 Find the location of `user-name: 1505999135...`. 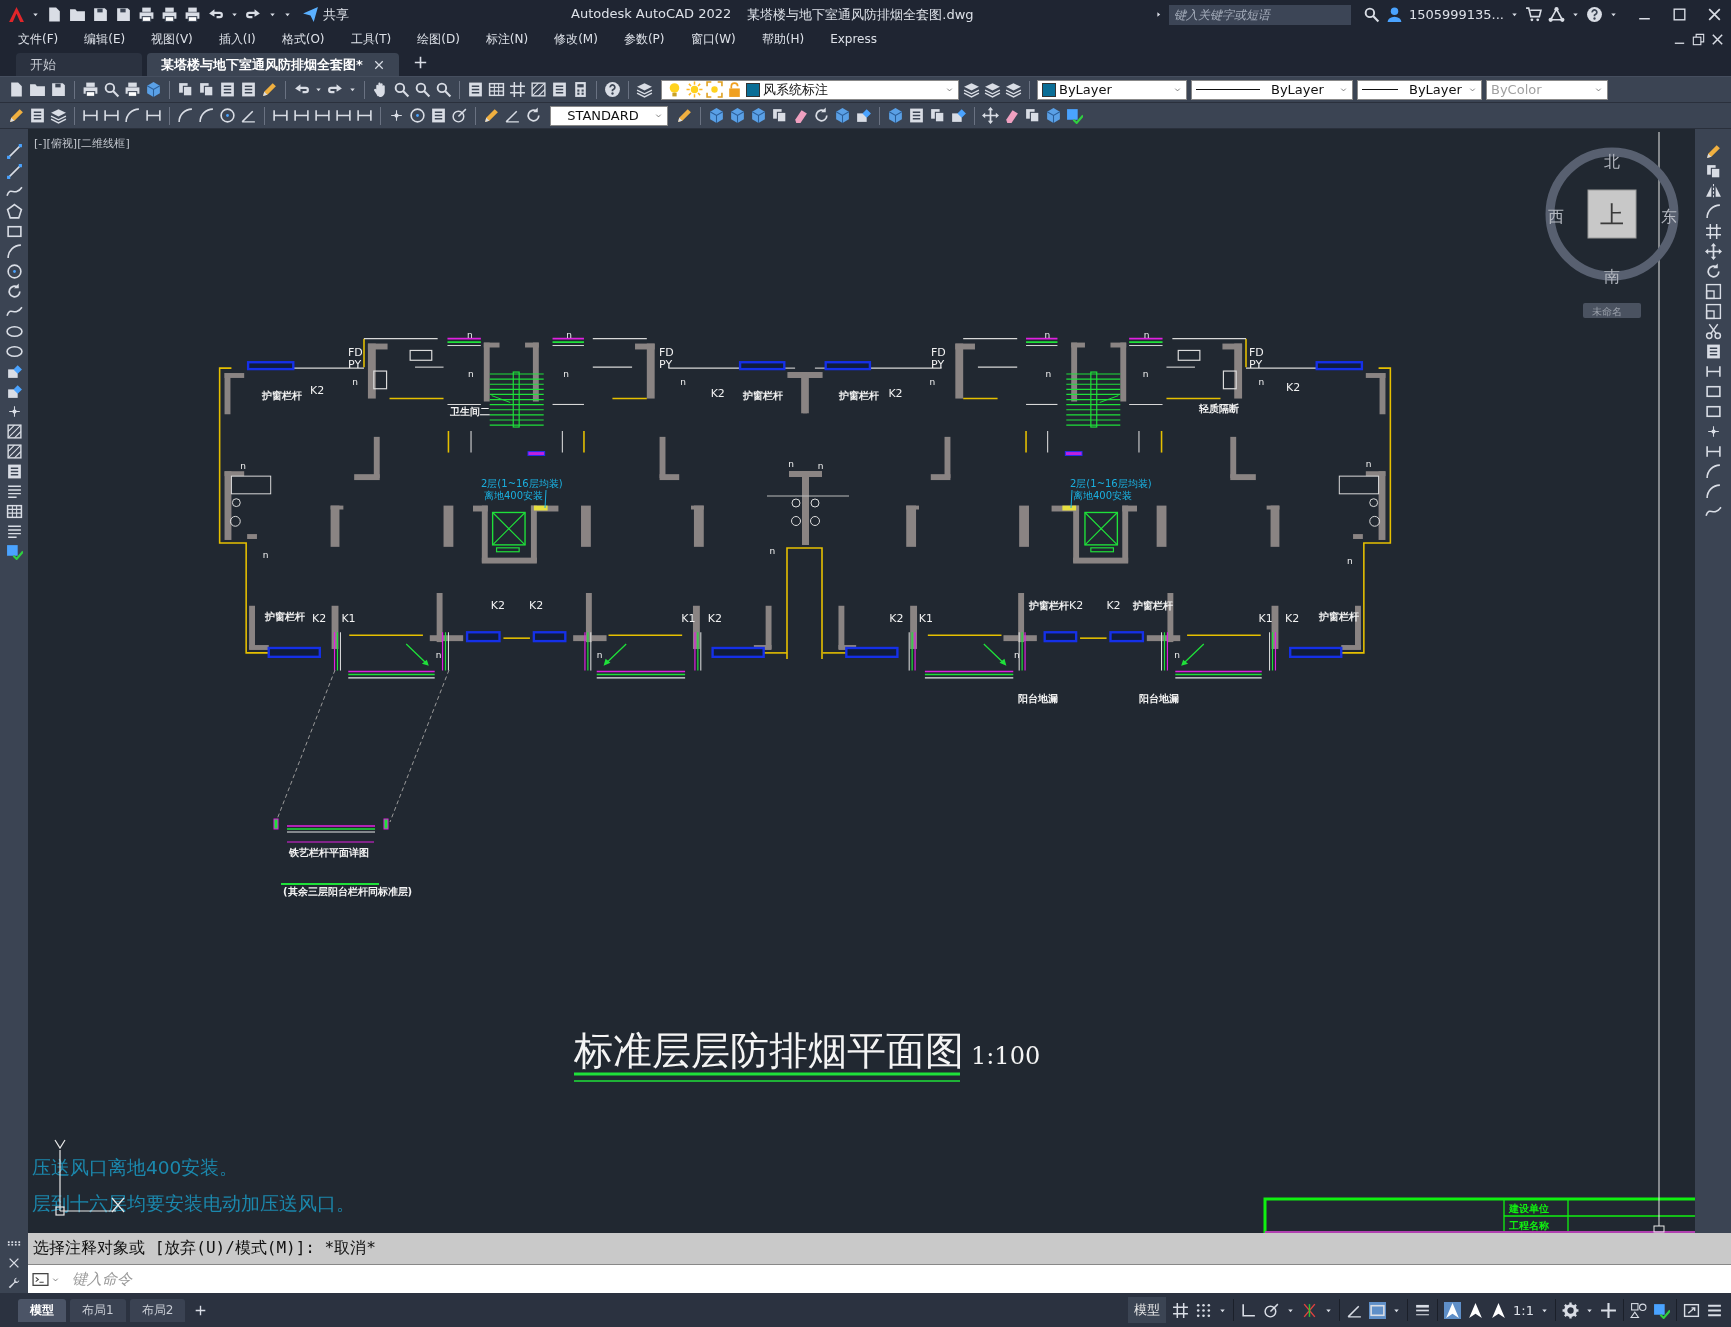

user-name: 1505999135... is located at coordinates (1456, 14).